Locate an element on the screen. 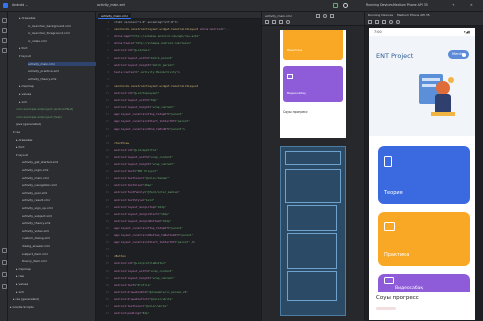  project-tree-item: activity_get_started.xml is located at coordinates (59, 162).